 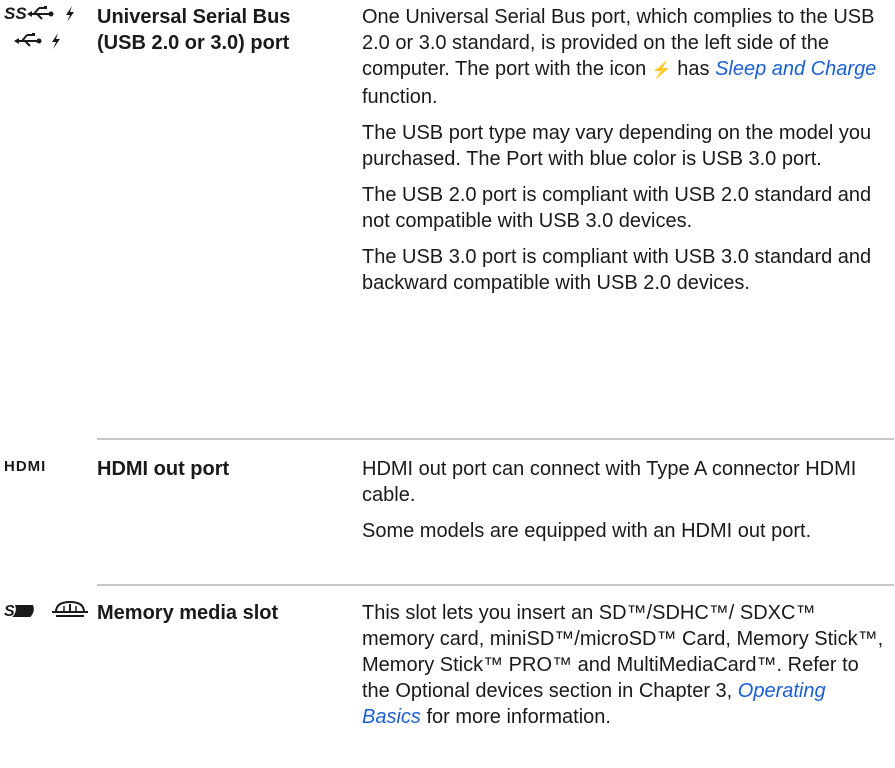 What do you see at coordinates (39, 13) in the screenshot?
I see `usb-superspeed-sleep-charge-icon: SS` at bounding box center [39, 13].